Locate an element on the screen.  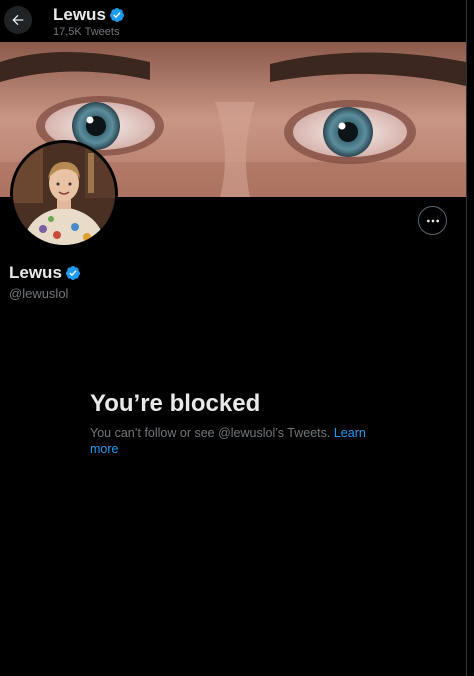
avatar-image is located at coordinates (64, 194).